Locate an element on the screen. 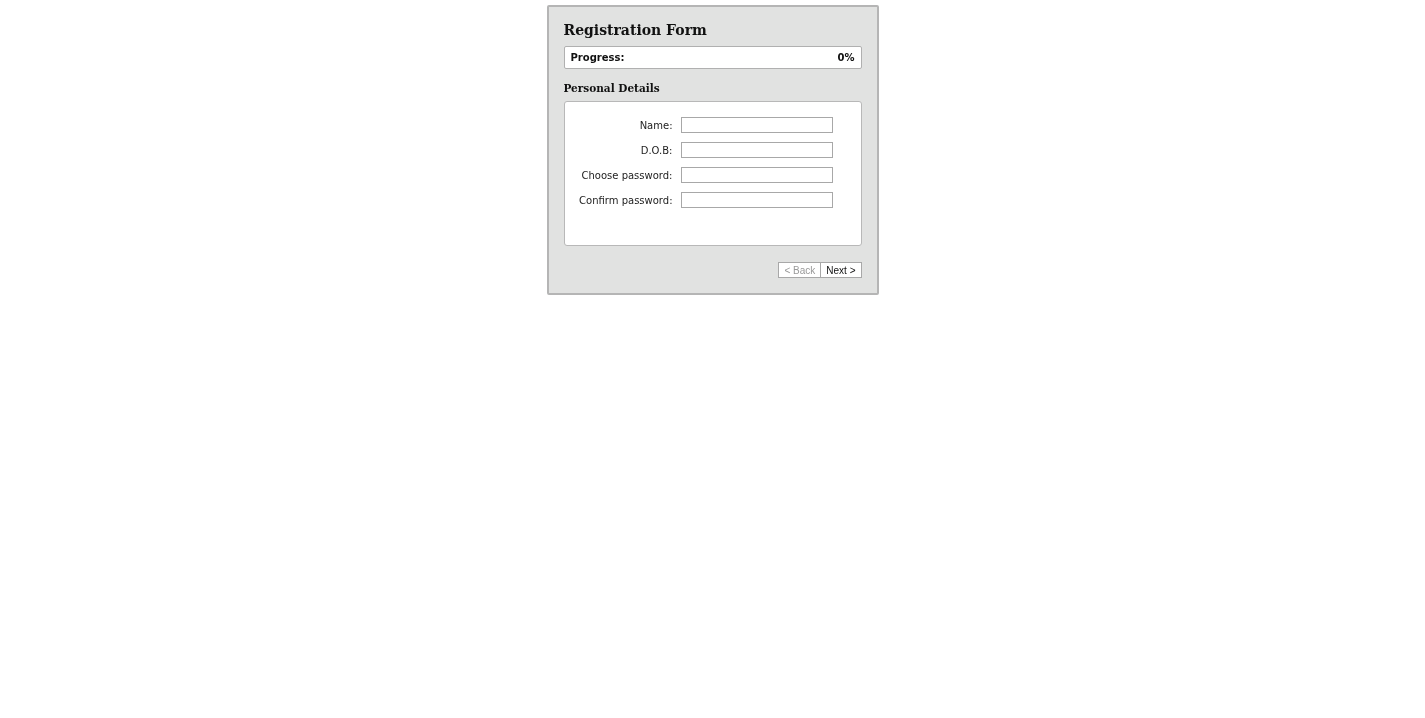 This screenshot has height=718, width=1425. next-button: Next > is located at coordinates (841, 270).